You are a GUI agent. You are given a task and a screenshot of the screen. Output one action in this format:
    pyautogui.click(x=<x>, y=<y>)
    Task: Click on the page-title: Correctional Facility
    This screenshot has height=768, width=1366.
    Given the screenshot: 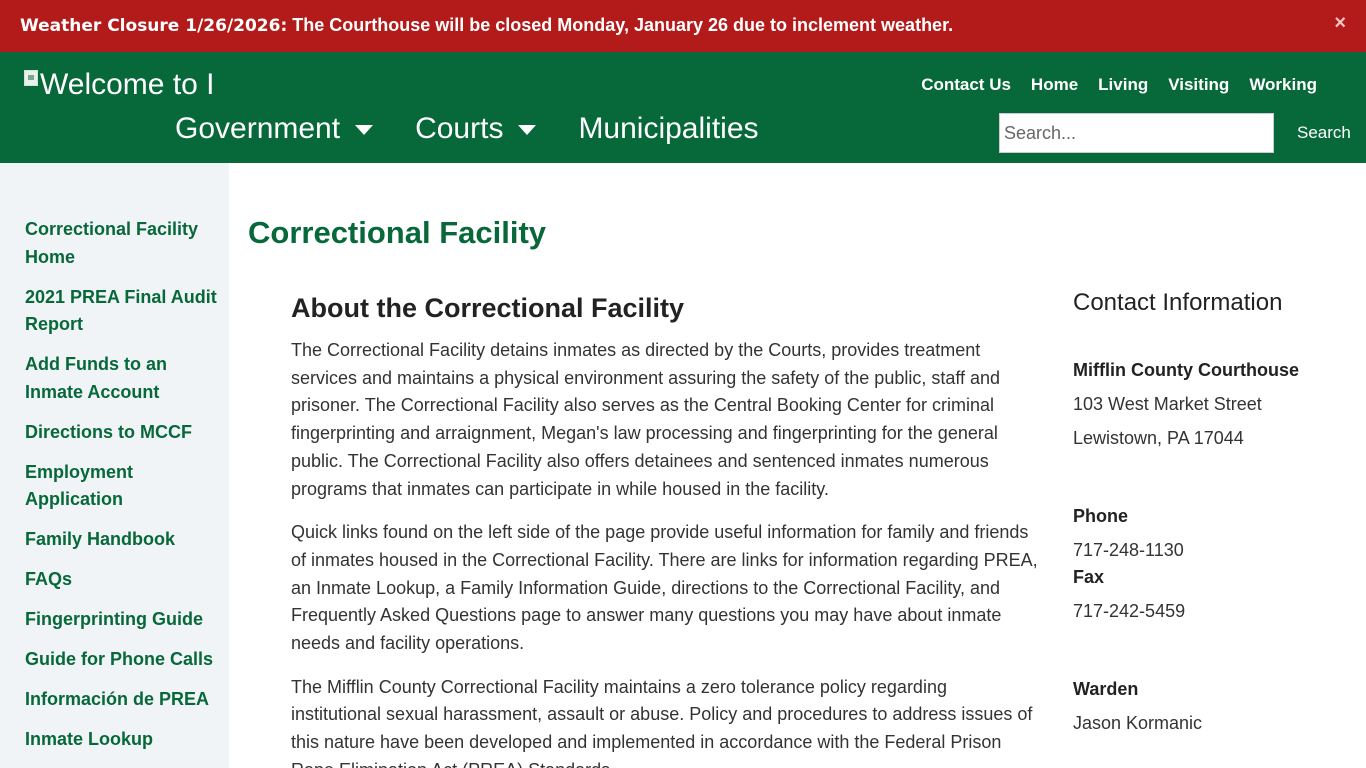 What is the action you would take?
    pyautogui.click(x=397, y=232)
    